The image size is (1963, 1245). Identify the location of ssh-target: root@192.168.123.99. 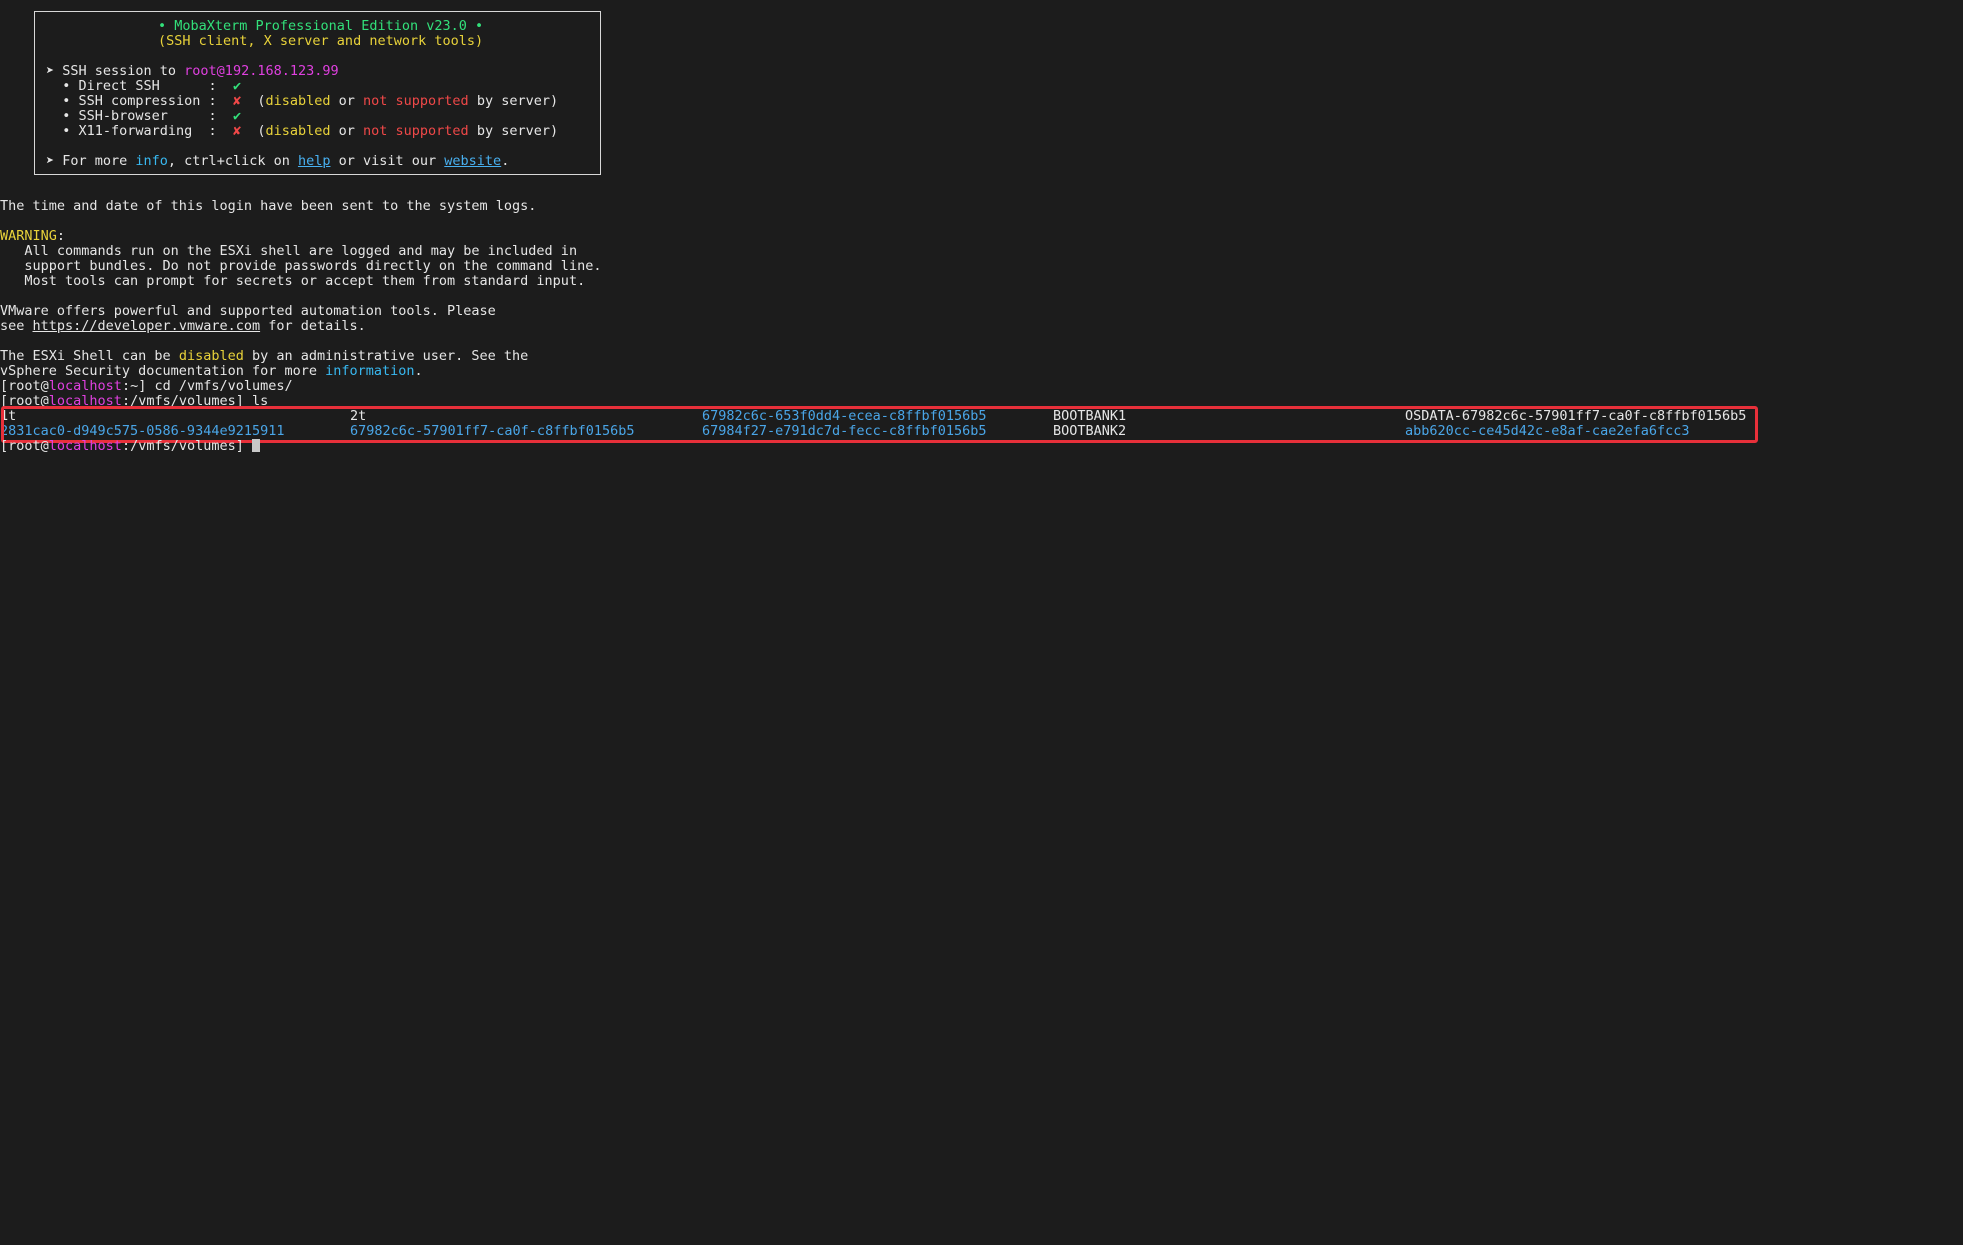
(261, 71).